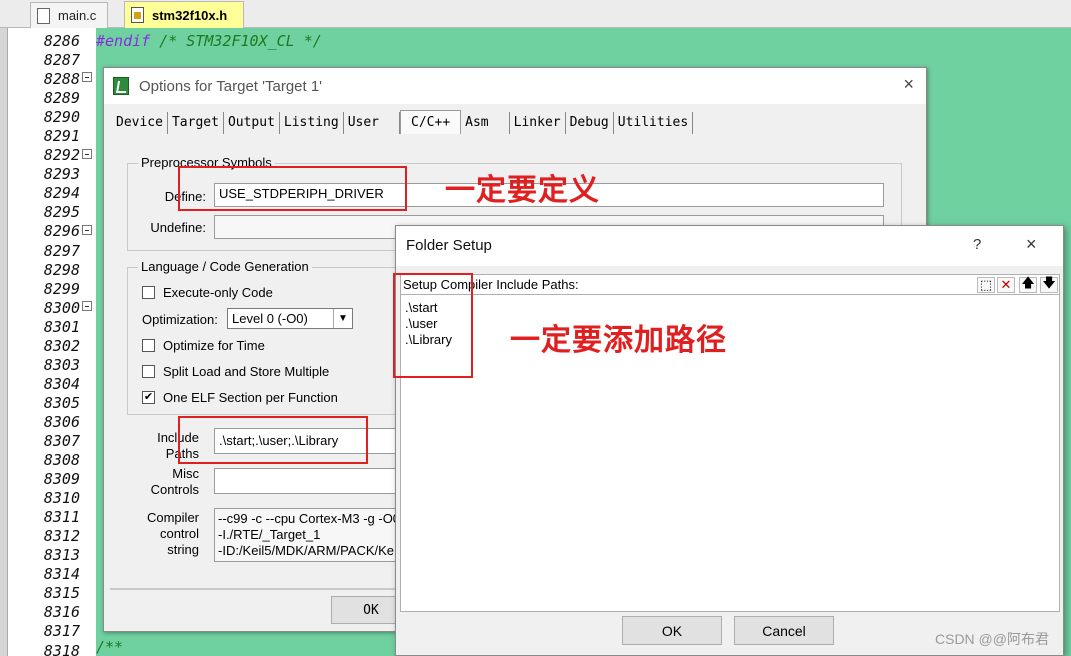  Describe the element at coordinates (178, 437) in the screenshot. I see `include-paths-label-line1: Include` at that location.